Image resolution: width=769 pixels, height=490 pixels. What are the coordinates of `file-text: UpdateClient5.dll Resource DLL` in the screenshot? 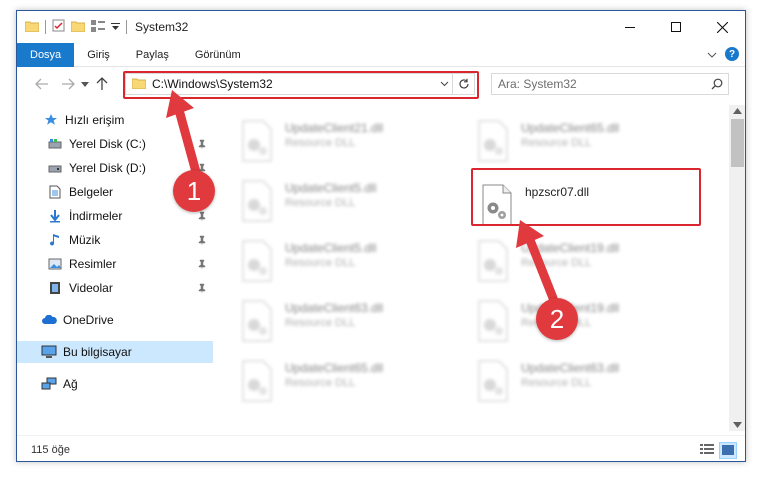 It's located at (330, 192).